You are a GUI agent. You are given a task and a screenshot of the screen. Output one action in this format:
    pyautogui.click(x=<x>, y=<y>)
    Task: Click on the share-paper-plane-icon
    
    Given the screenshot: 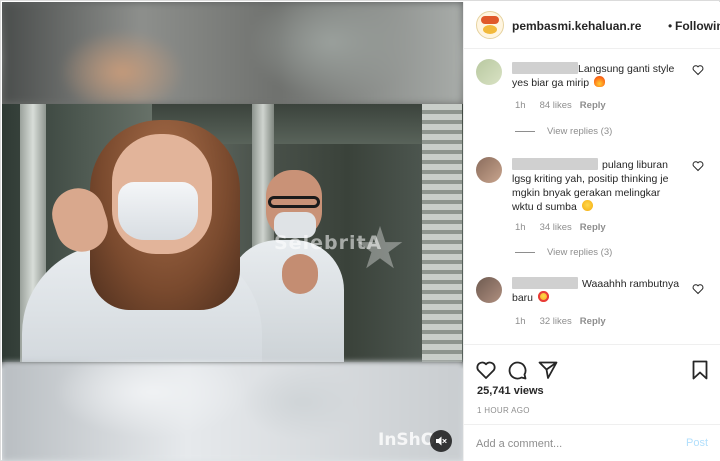 What is the action you would take?
    pyautogui.click(x=548, y=370)
    